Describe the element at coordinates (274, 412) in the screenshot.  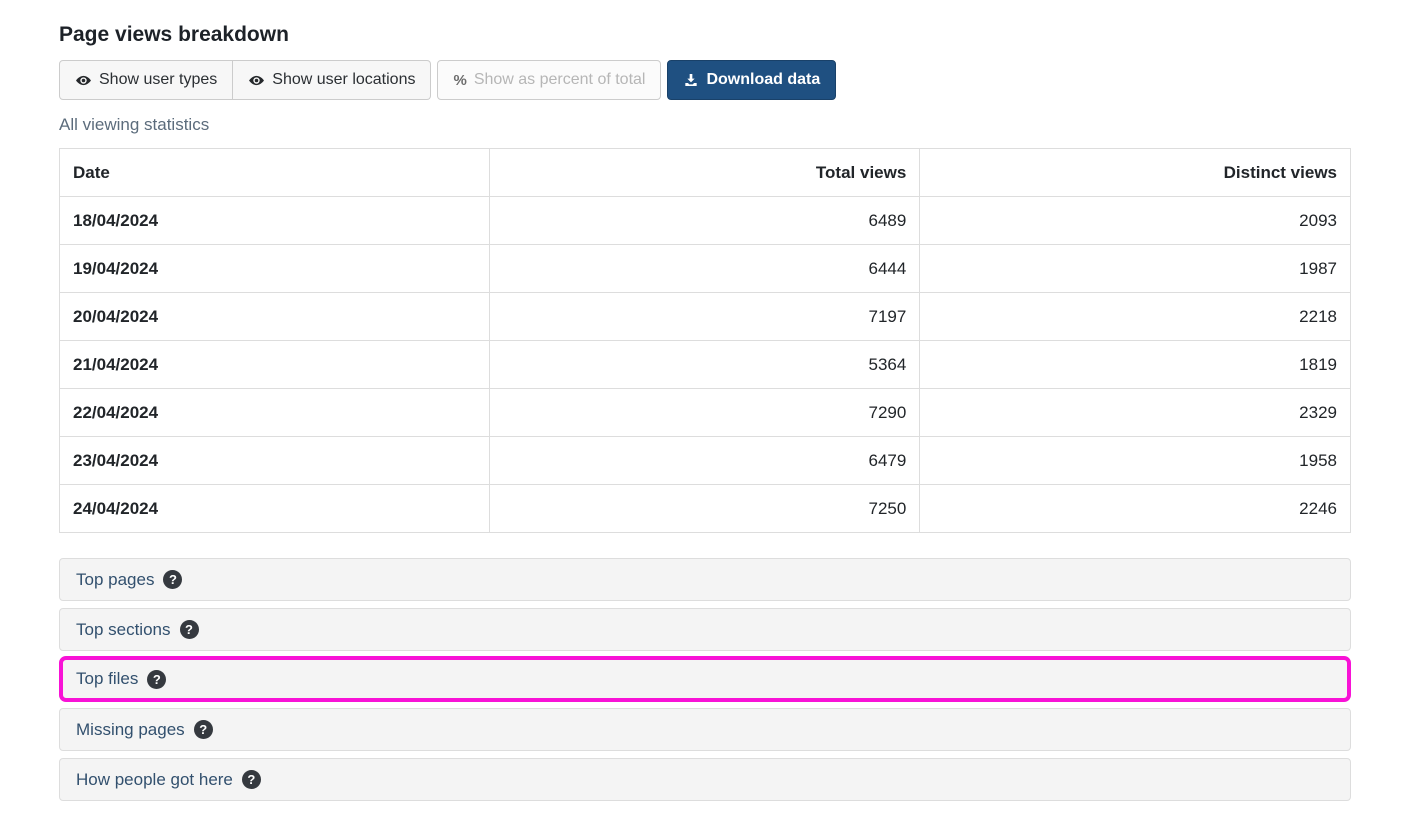
I see `cell-date: 22/04/2024` at that location.